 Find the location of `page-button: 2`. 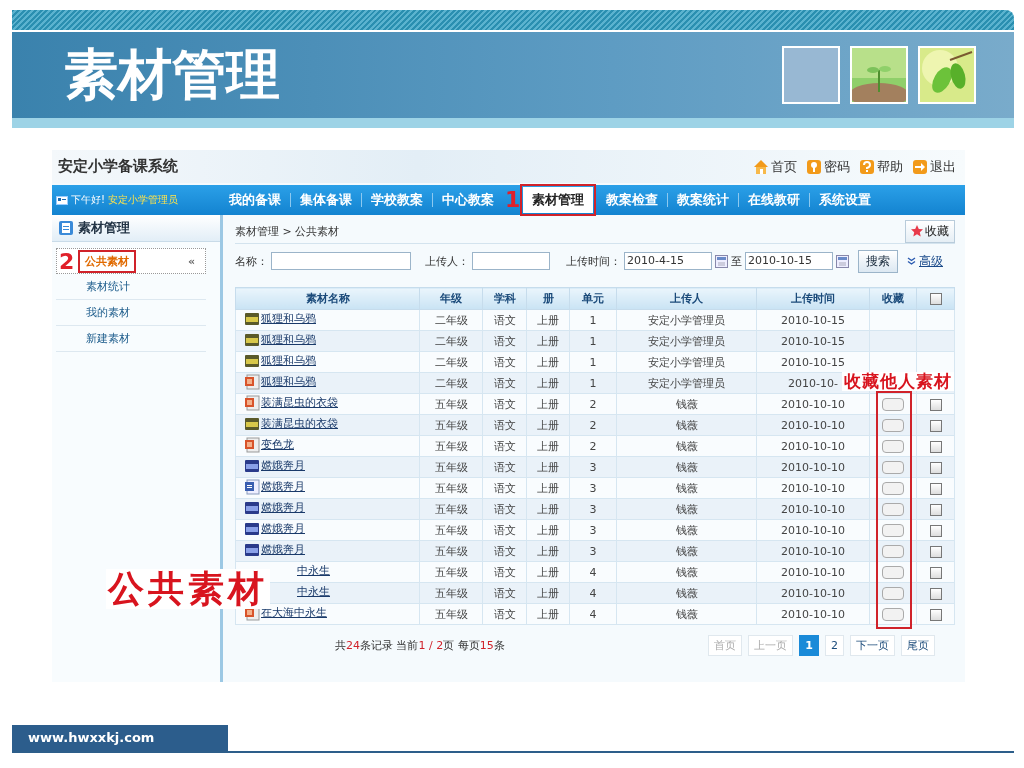

page-button: 2 is located at coordinates (834, 645).